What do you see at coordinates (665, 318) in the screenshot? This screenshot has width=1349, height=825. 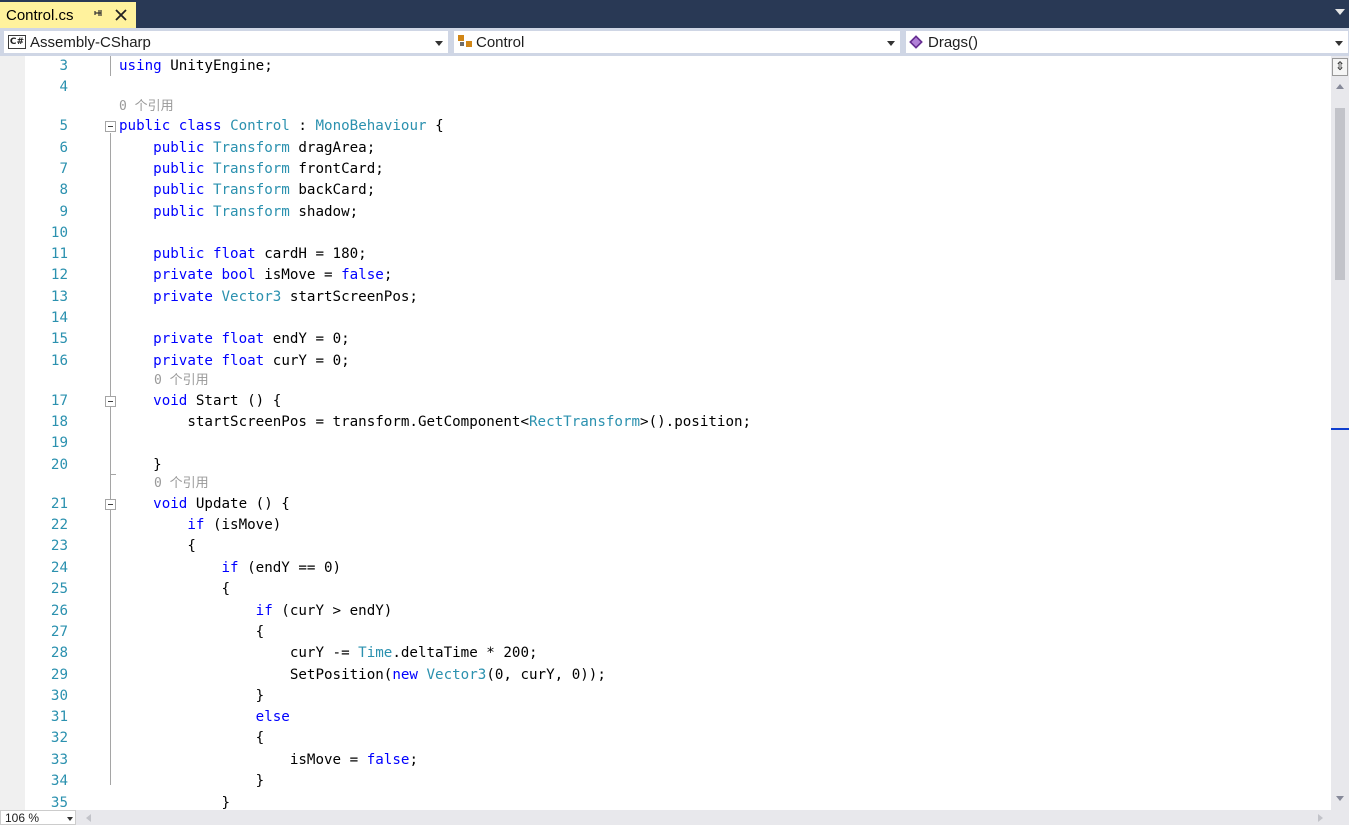 I see `code-line: 14` at bounding box center [665, 318].